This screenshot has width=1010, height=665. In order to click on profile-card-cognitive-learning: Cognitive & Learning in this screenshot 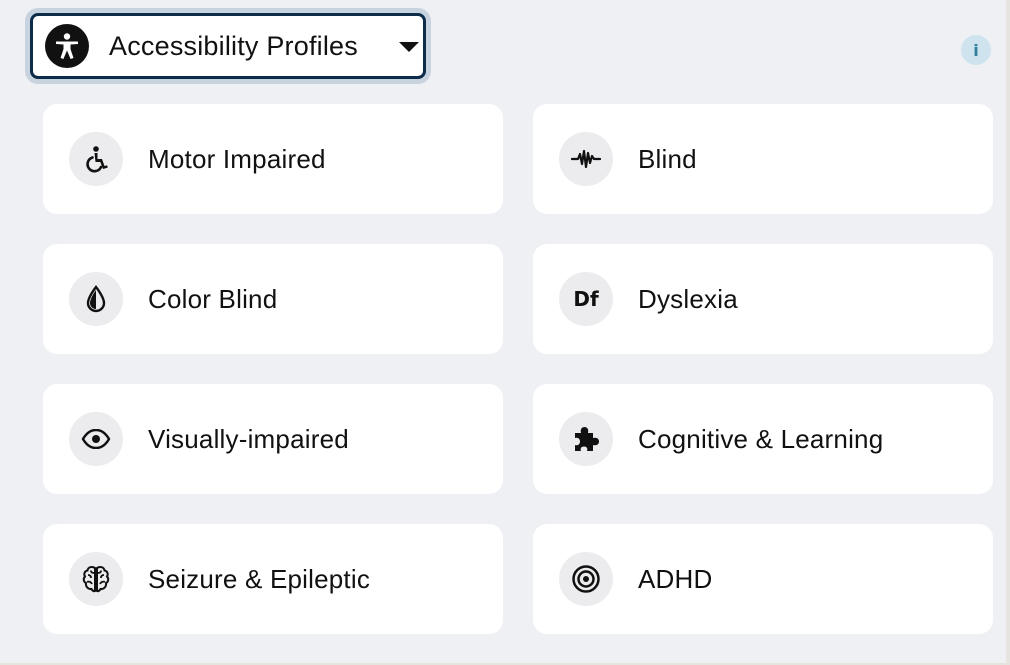, I will do `click(763, 439)`.